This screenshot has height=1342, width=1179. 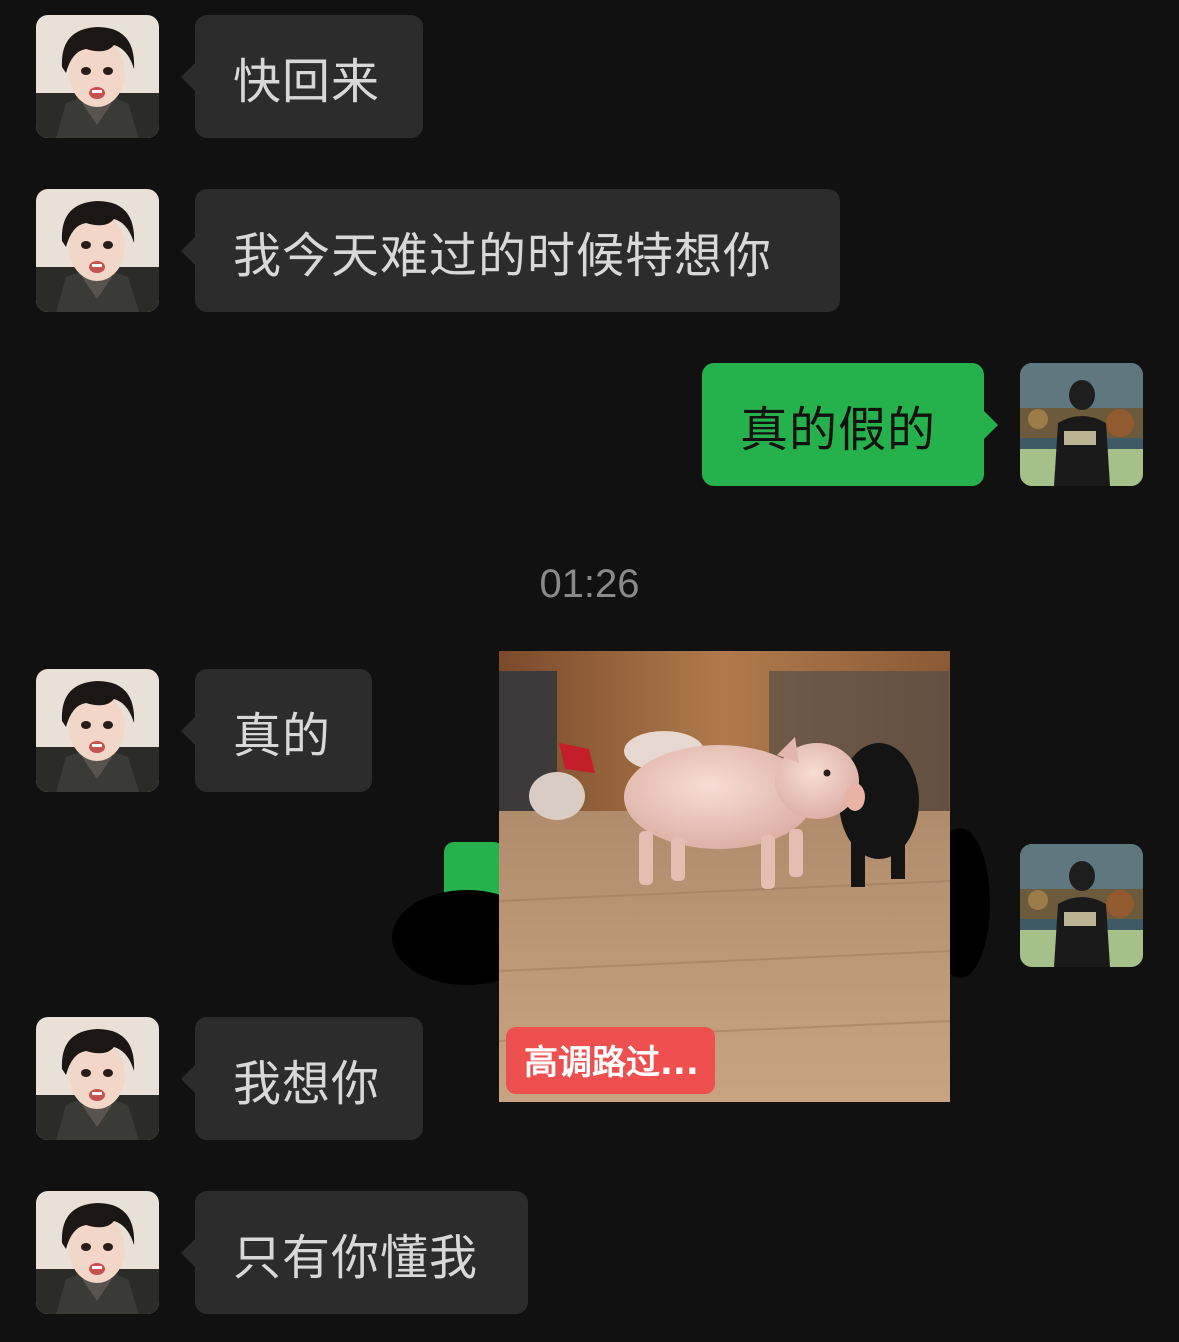 I want to click on message-text: 真的, so click(x=282, y=735).